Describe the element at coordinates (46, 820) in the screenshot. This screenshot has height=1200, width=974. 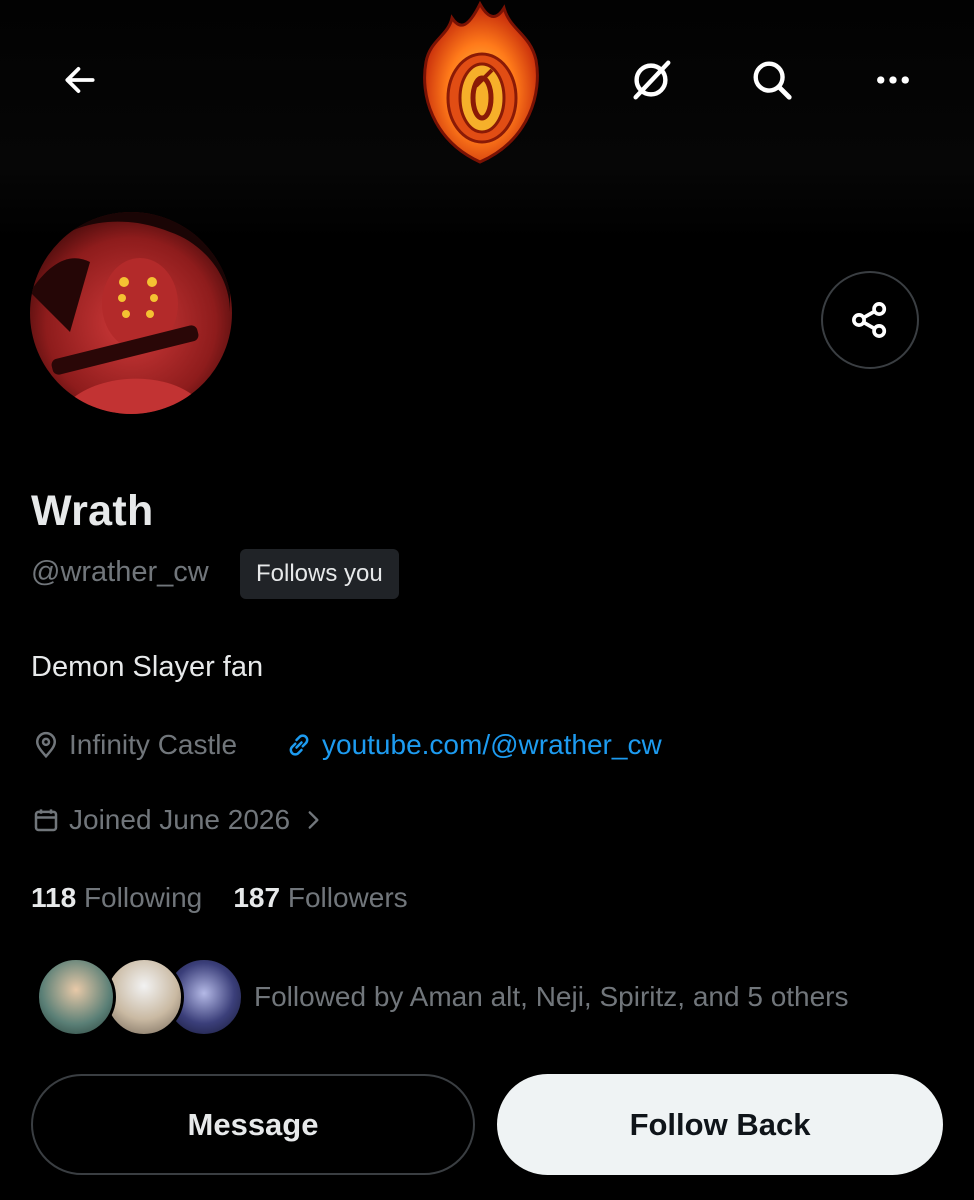
I see `calendar-icon` at that location.